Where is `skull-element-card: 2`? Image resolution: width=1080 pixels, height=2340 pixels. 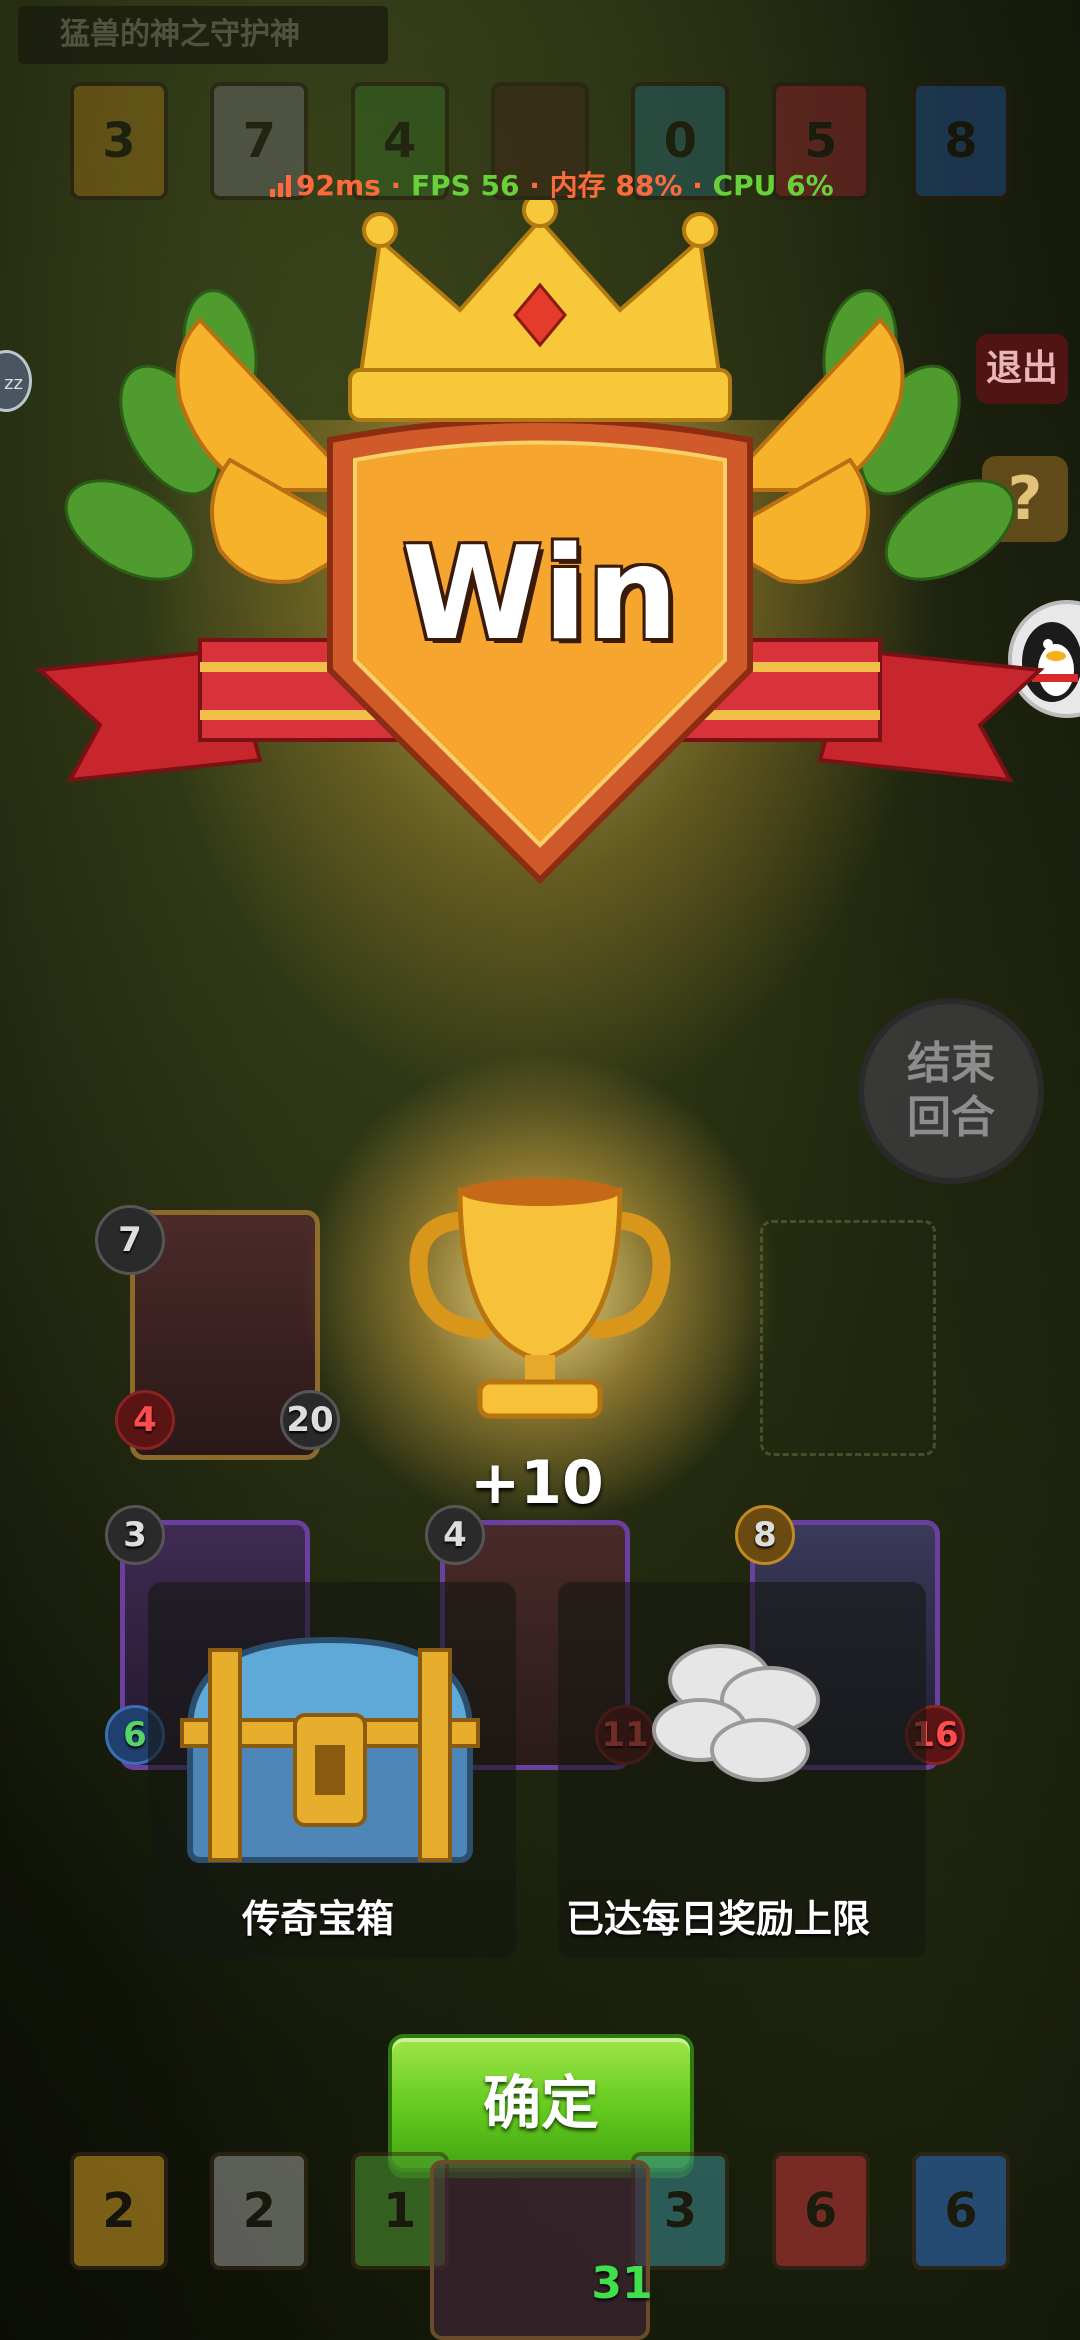 skull-element-card: 2 is located at coordinates (259, 2211).